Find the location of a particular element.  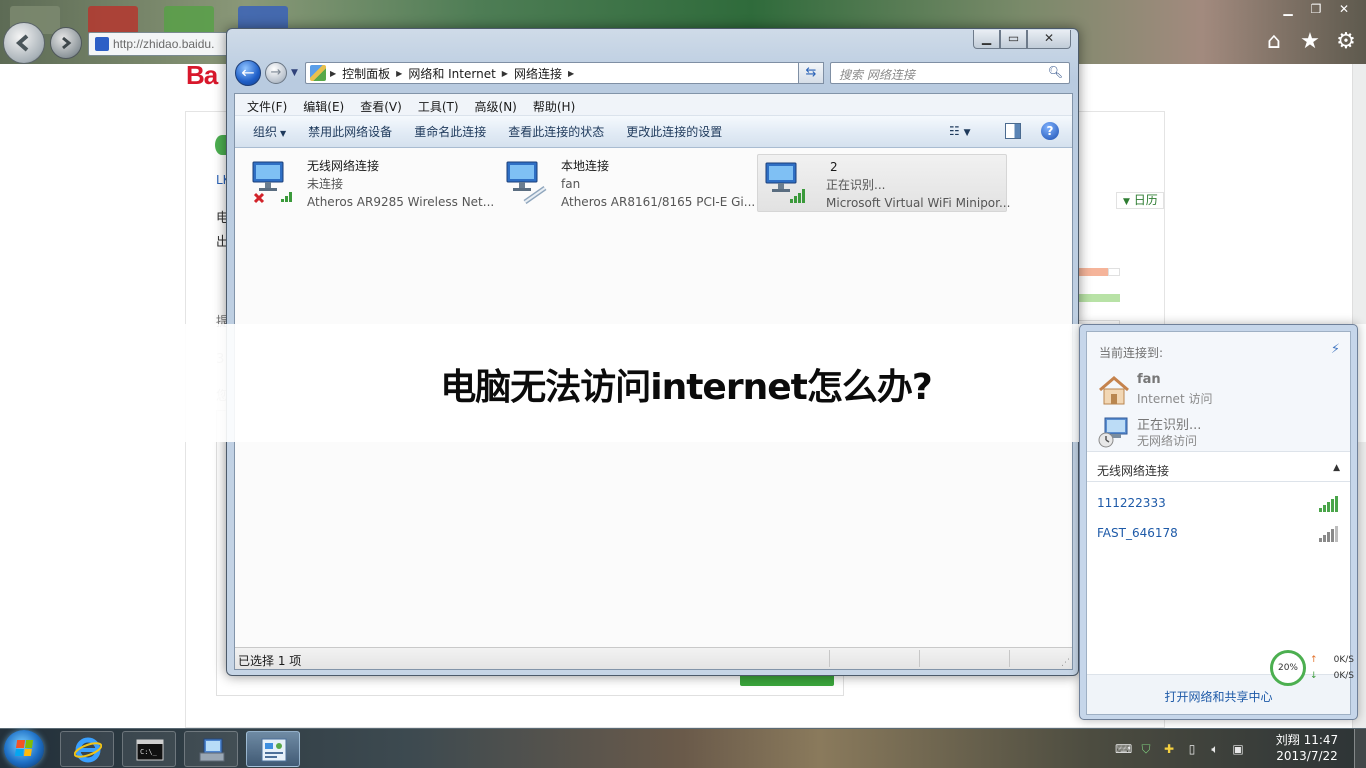

menu-view: 查看(V) is located at coordinates (381, 104).